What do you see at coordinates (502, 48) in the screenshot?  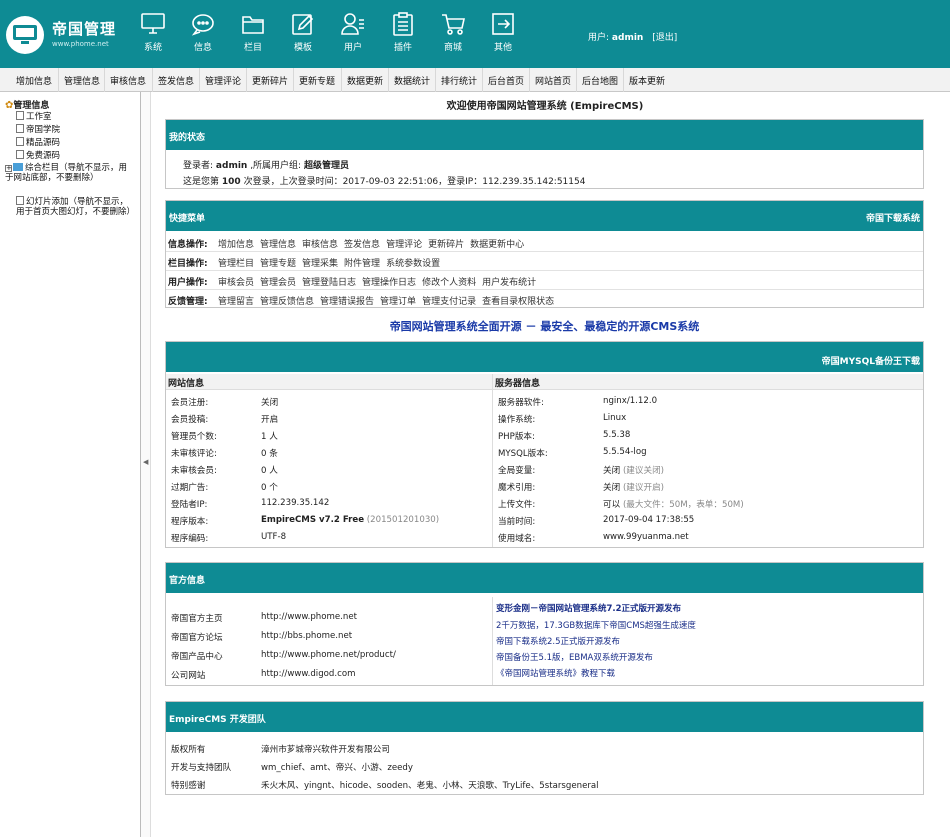 I see `nav-label: 其他` at bounding box center [502, 48].